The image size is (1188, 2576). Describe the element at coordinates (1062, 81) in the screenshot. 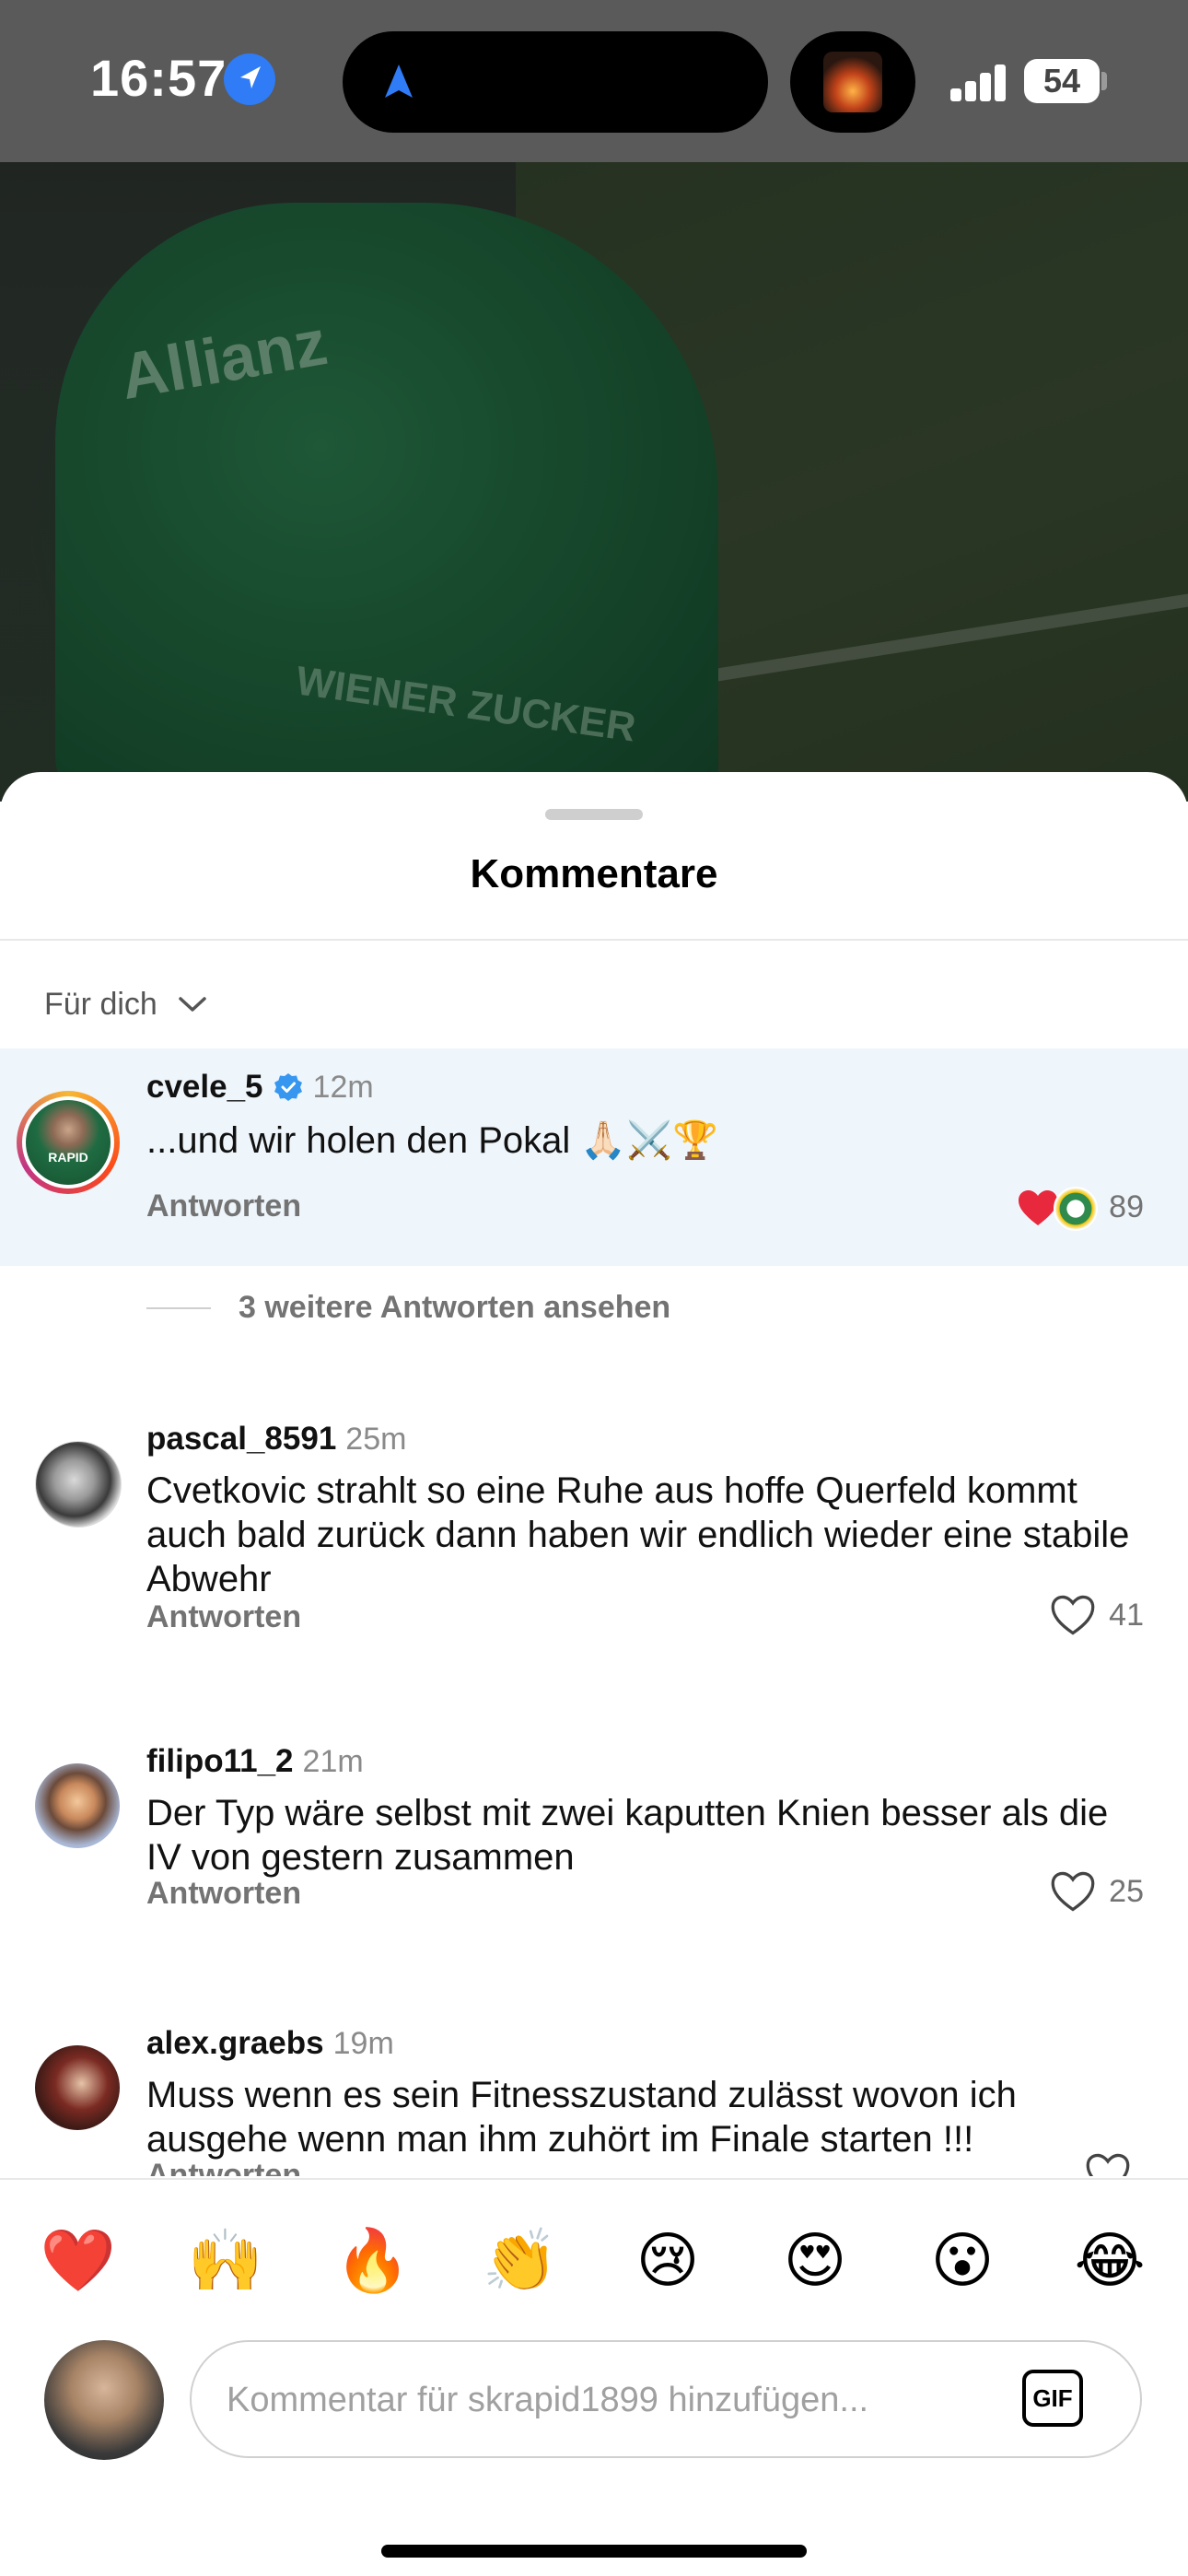

I see `battery-icon: 54` at that location.